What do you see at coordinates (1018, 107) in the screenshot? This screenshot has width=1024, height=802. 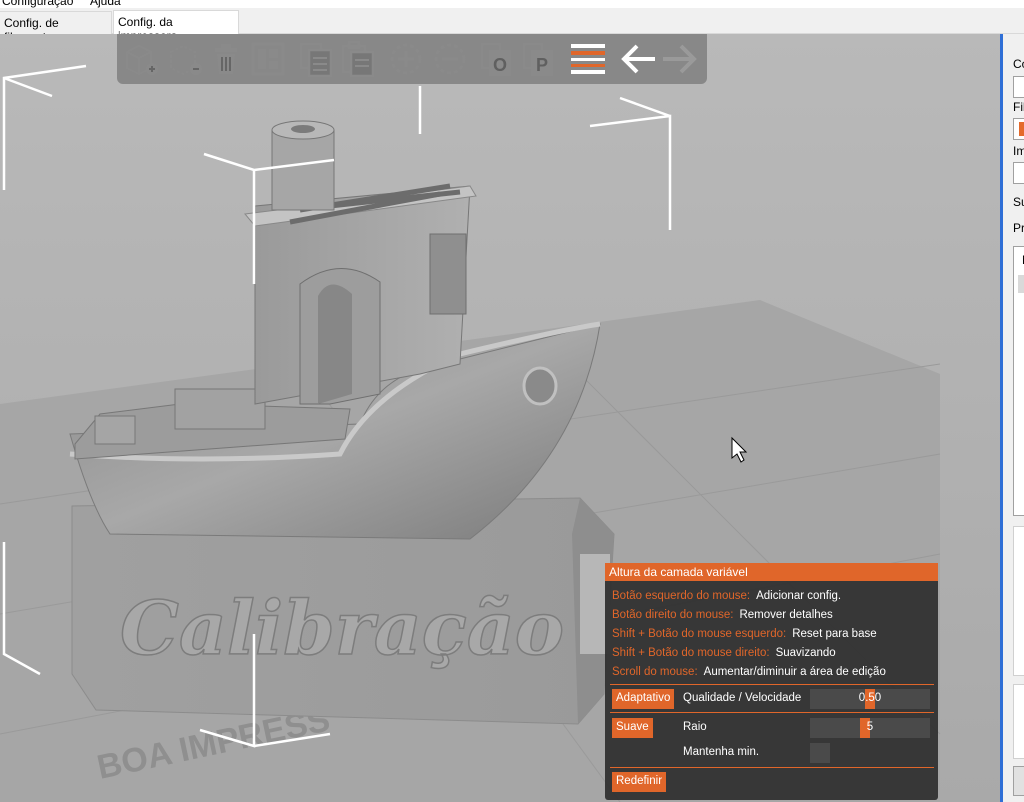 I see `sidebar-label-fil: Fil` at bounding box center [1018, 107].